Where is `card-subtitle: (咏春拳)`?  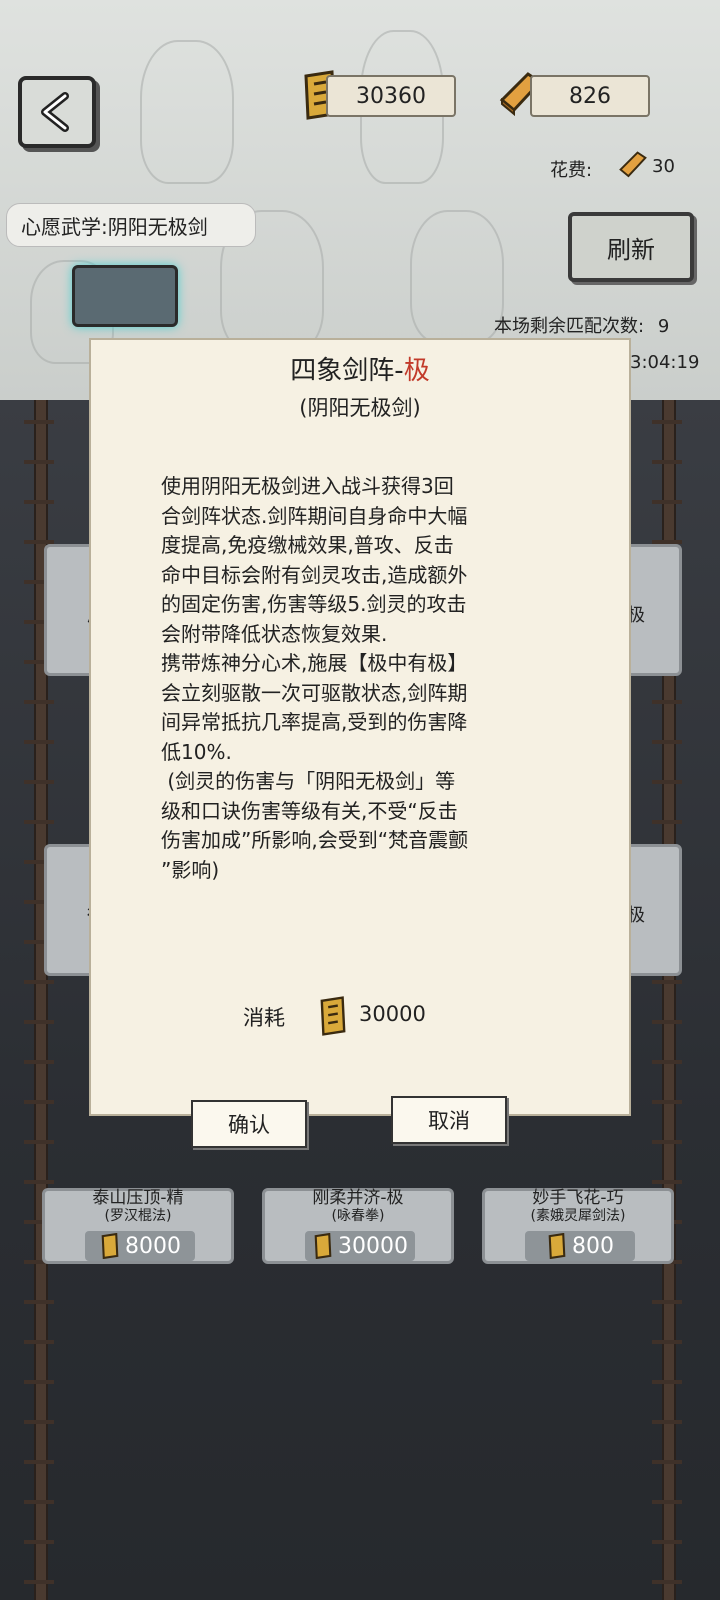
card-subtitle: (咏春拳) is located at coordinates (358, 1216).